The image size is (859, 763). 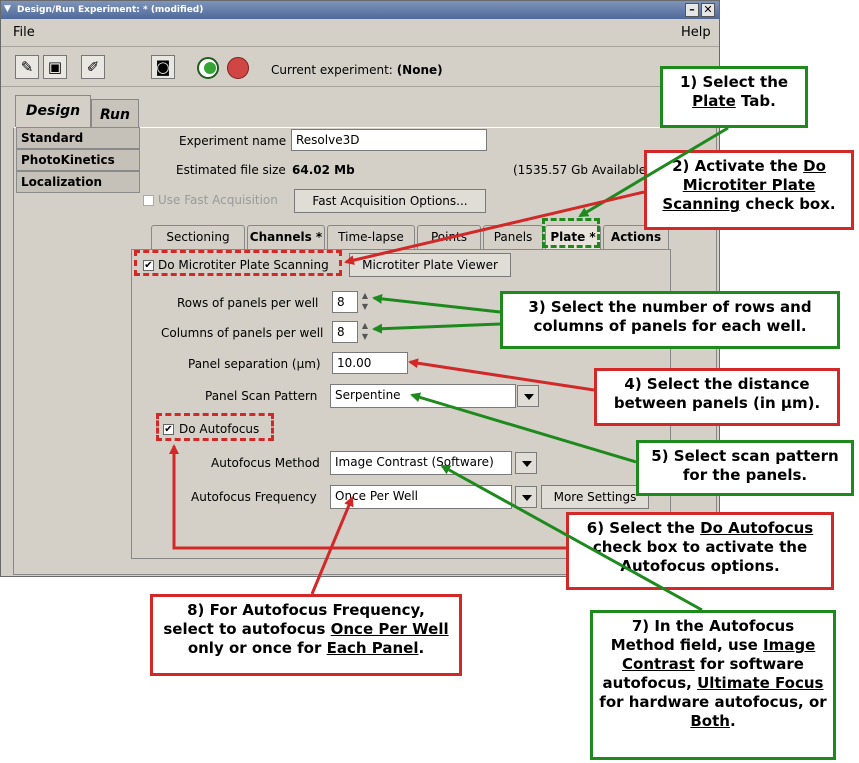 What do you see at coordinates (436, 303) in the screenshot?
I see `arrow-step-3-rows` at bounding box center [436, 303].